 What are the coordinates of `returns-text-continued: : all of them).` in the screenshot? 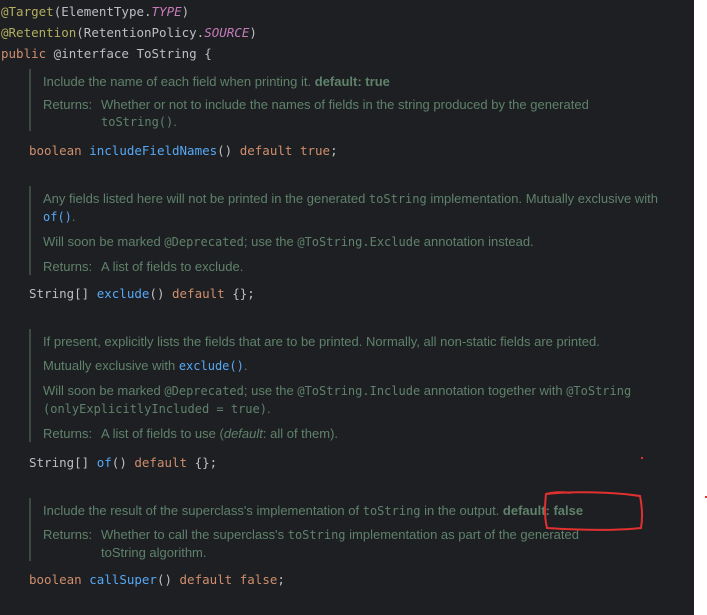 It's located at (300, 433).